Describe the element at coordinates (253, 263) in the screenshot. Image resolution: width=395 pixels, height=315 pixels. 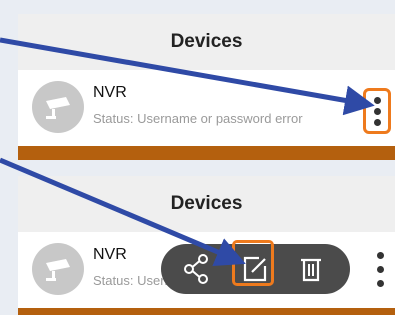
I see `edit-highlight` at that location.